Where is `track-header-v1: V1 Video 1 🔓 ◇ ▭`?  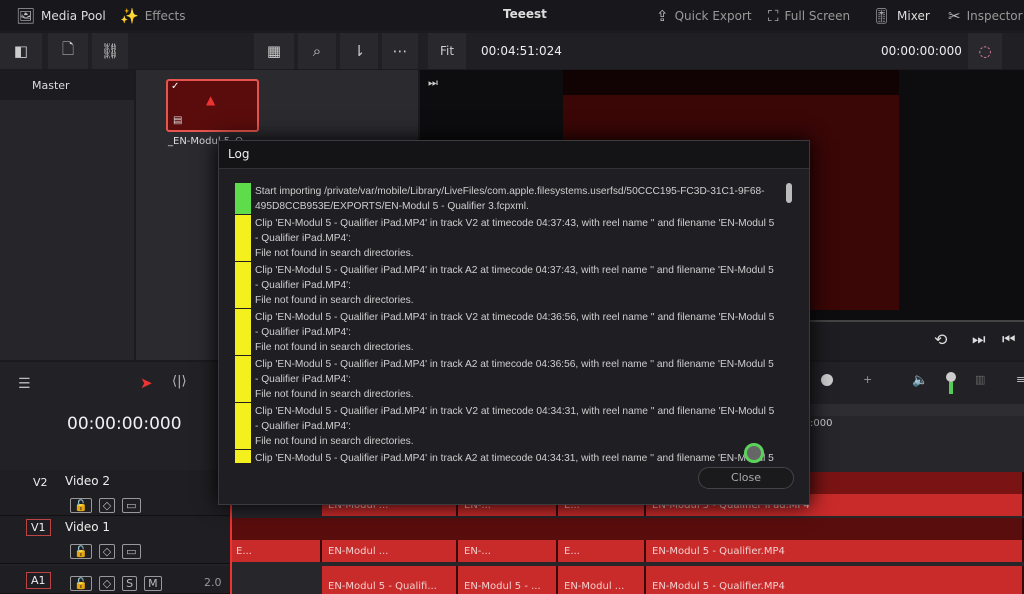 track-header-v1: V1 Video 1 🔓 ◇ ▭ is located at coordinates (115, 540).